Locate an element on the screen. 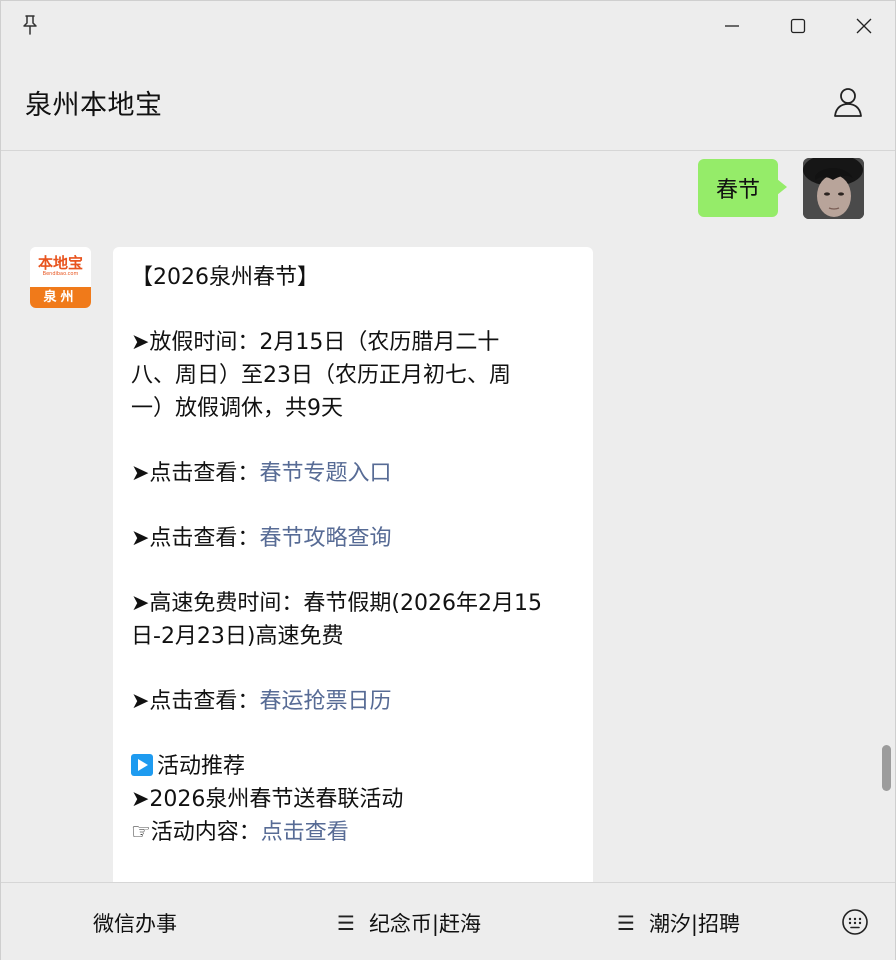  menu-label: 潮汐|招聘 is located at coordinates (694, 923).